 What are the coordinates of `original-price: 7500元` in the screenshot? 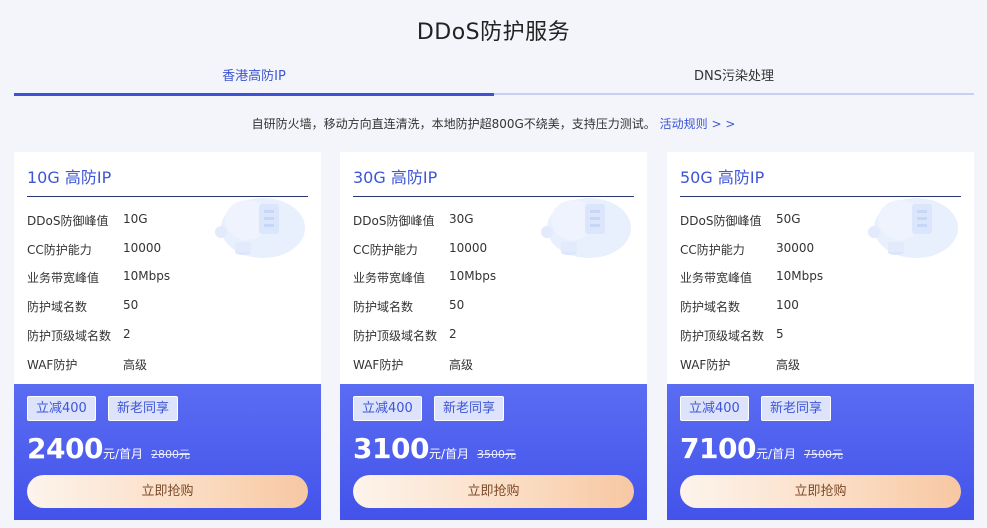 It's located at (823, 454).